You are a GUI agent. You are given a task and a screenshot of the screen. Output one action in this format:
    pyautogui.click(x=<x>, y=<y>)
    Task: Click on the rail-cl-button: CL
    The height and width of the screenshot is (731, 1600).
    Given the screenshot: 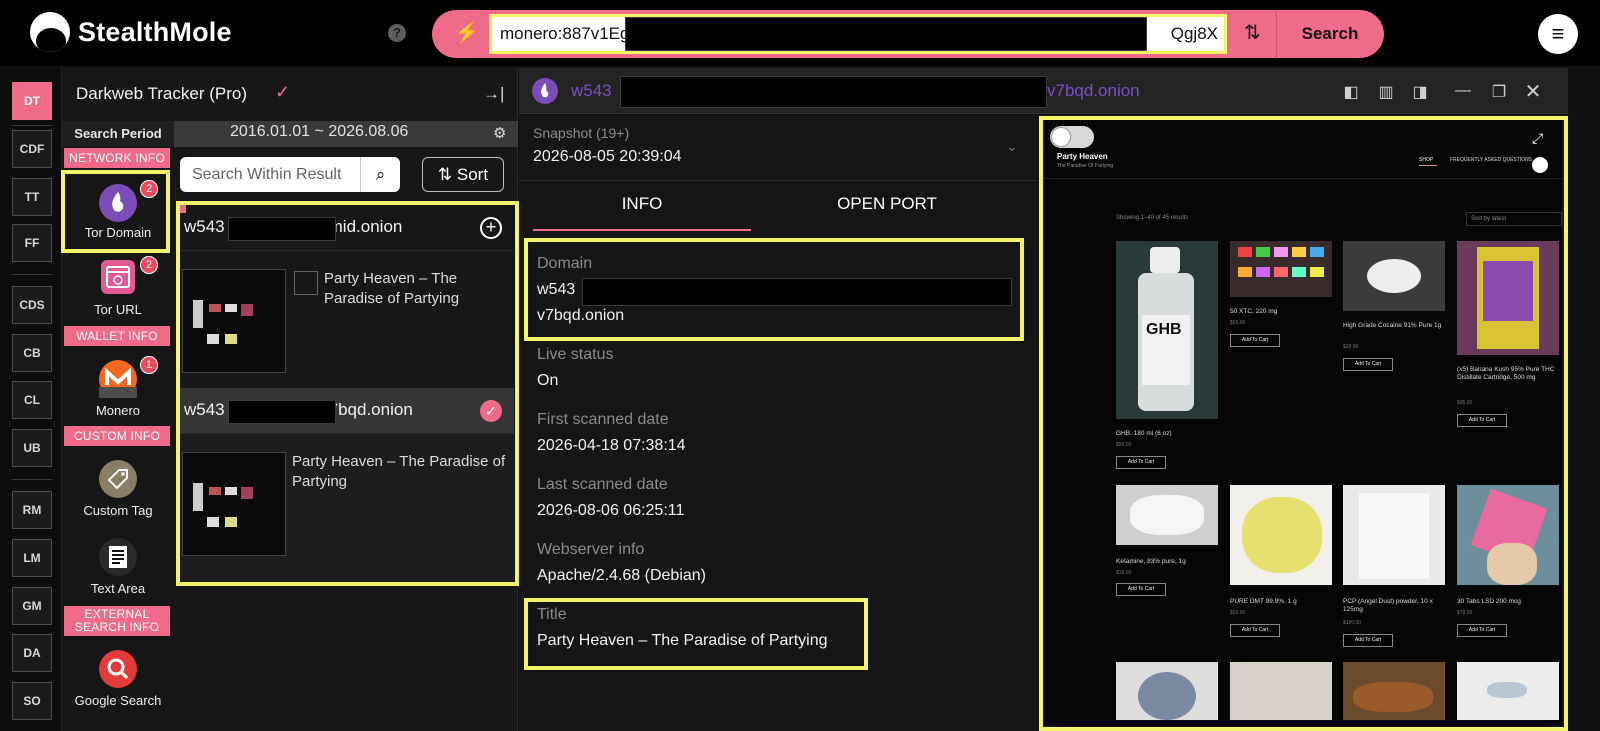 What is the action you would take?
    pyautogui.click(x=32, y=400)
    